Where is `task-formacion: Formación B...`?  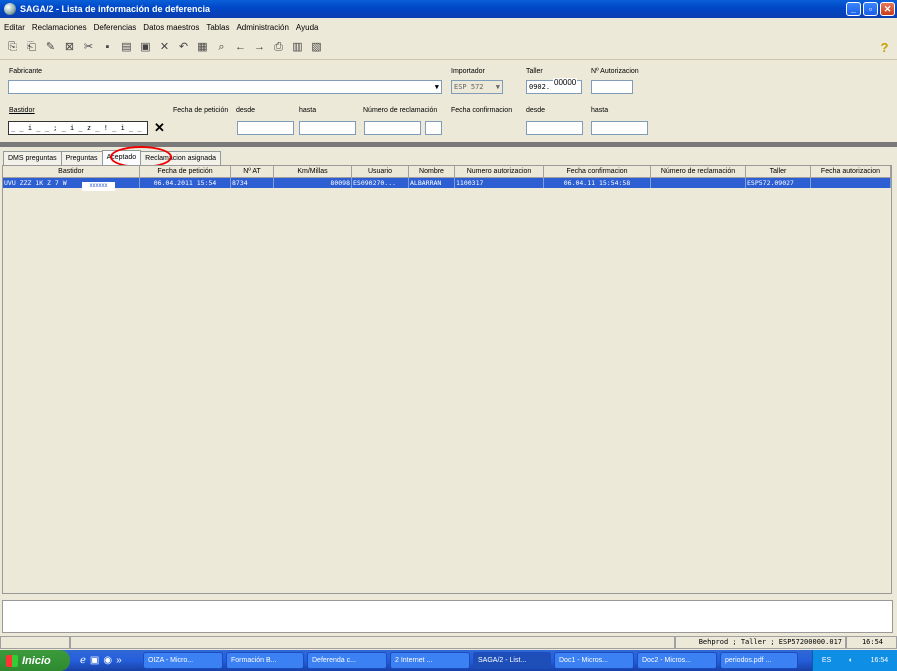 task-formacion: Formación B... is located at coordinates (265, 660).